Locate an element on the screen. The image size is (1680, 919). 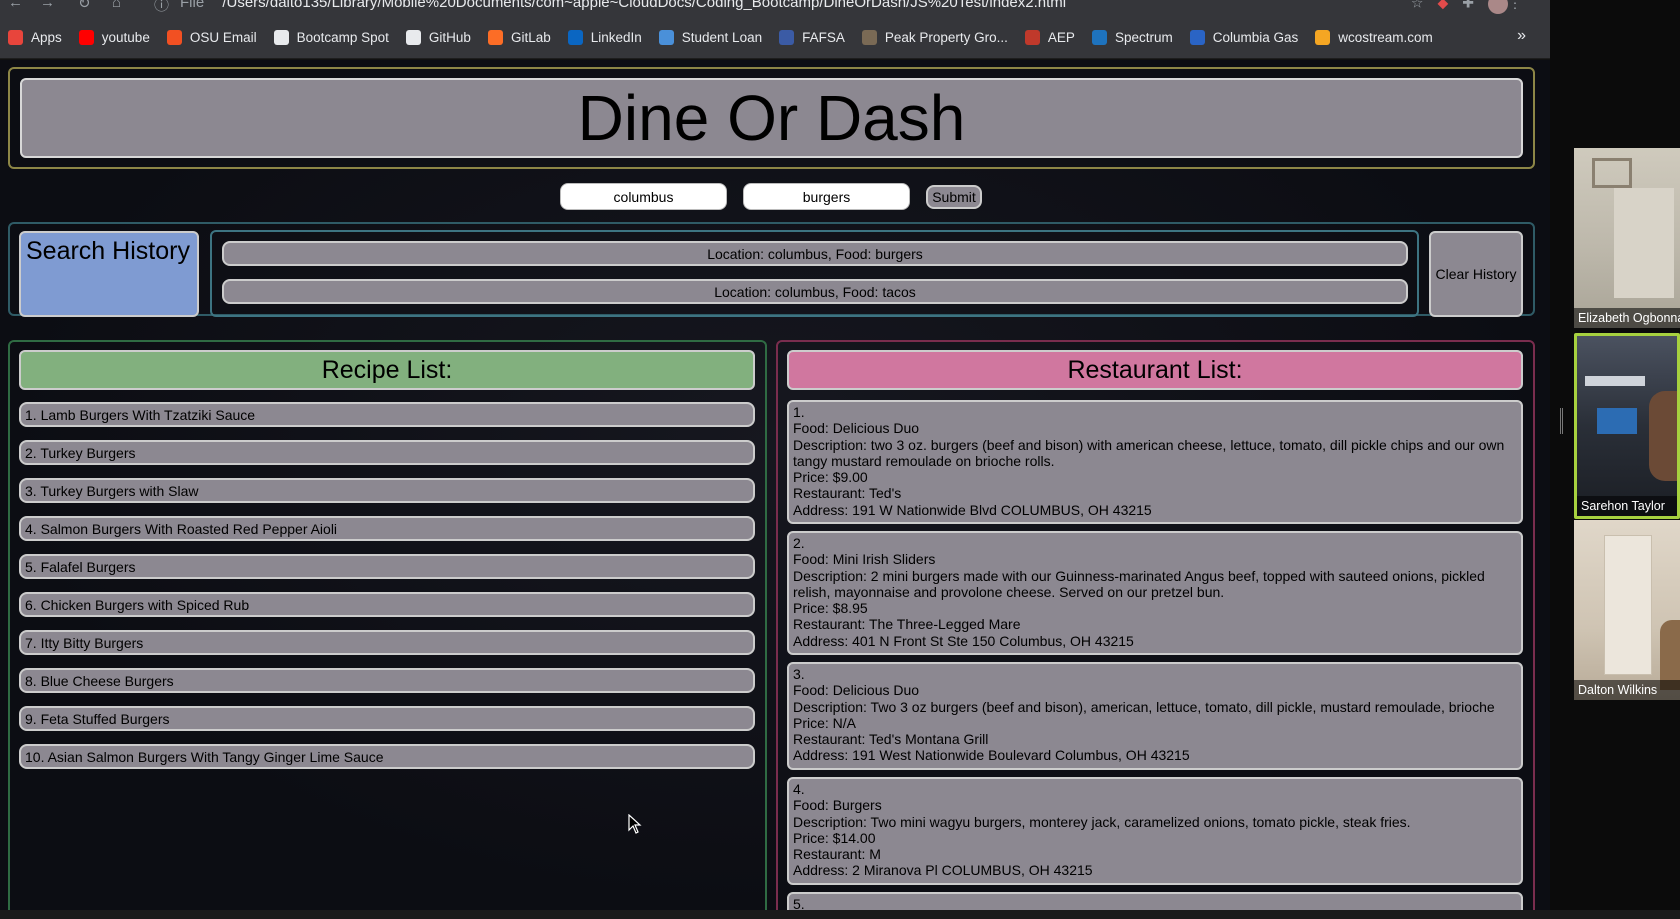
restaurant-price: Price: $14.00 is located at coordinates (834, 837).